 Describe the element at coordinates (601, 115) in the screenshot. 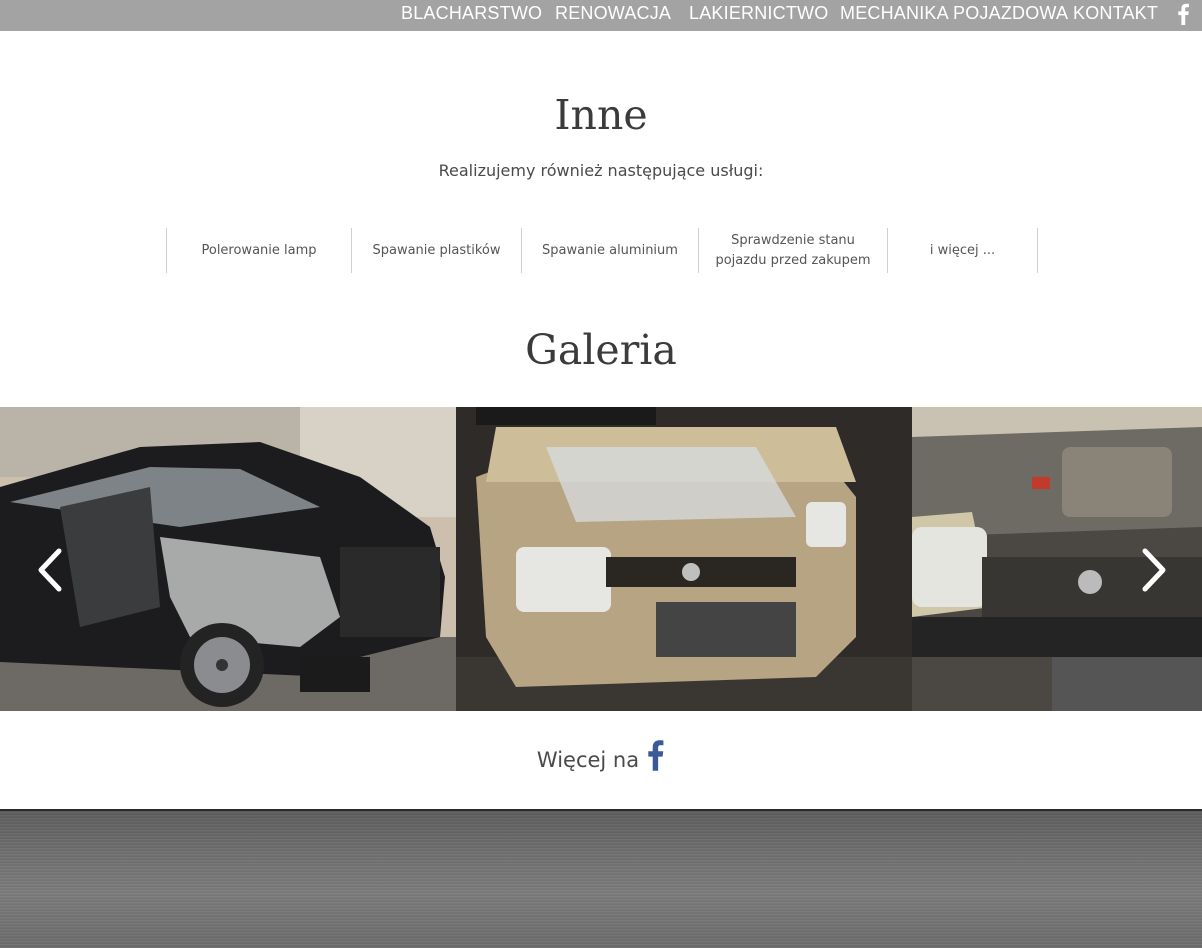

I see `inne-title: Inne` at that location.